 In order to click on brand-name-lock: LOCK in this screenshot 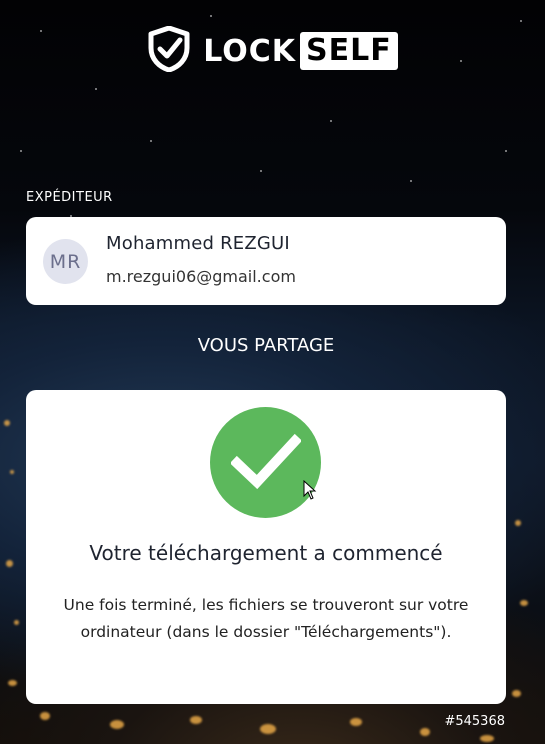, I will do `click(250, 51)`.